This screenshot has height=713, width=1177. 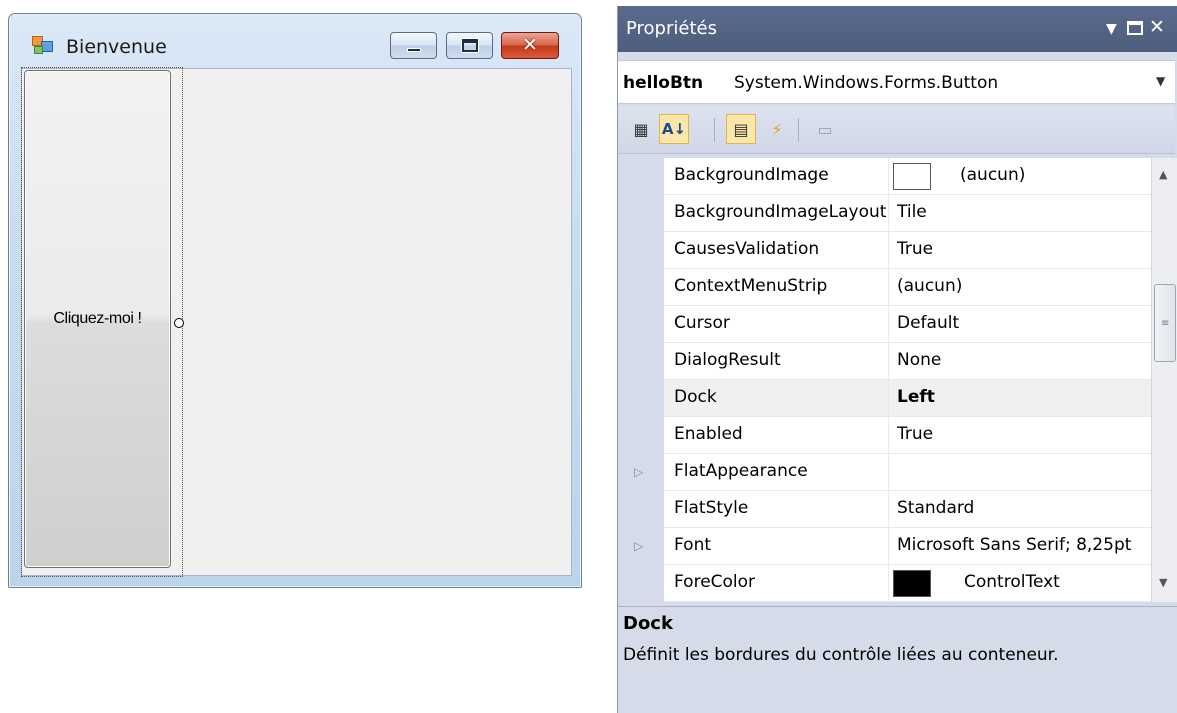 I want to click on maximize-icon, so click(x=470, y=45).